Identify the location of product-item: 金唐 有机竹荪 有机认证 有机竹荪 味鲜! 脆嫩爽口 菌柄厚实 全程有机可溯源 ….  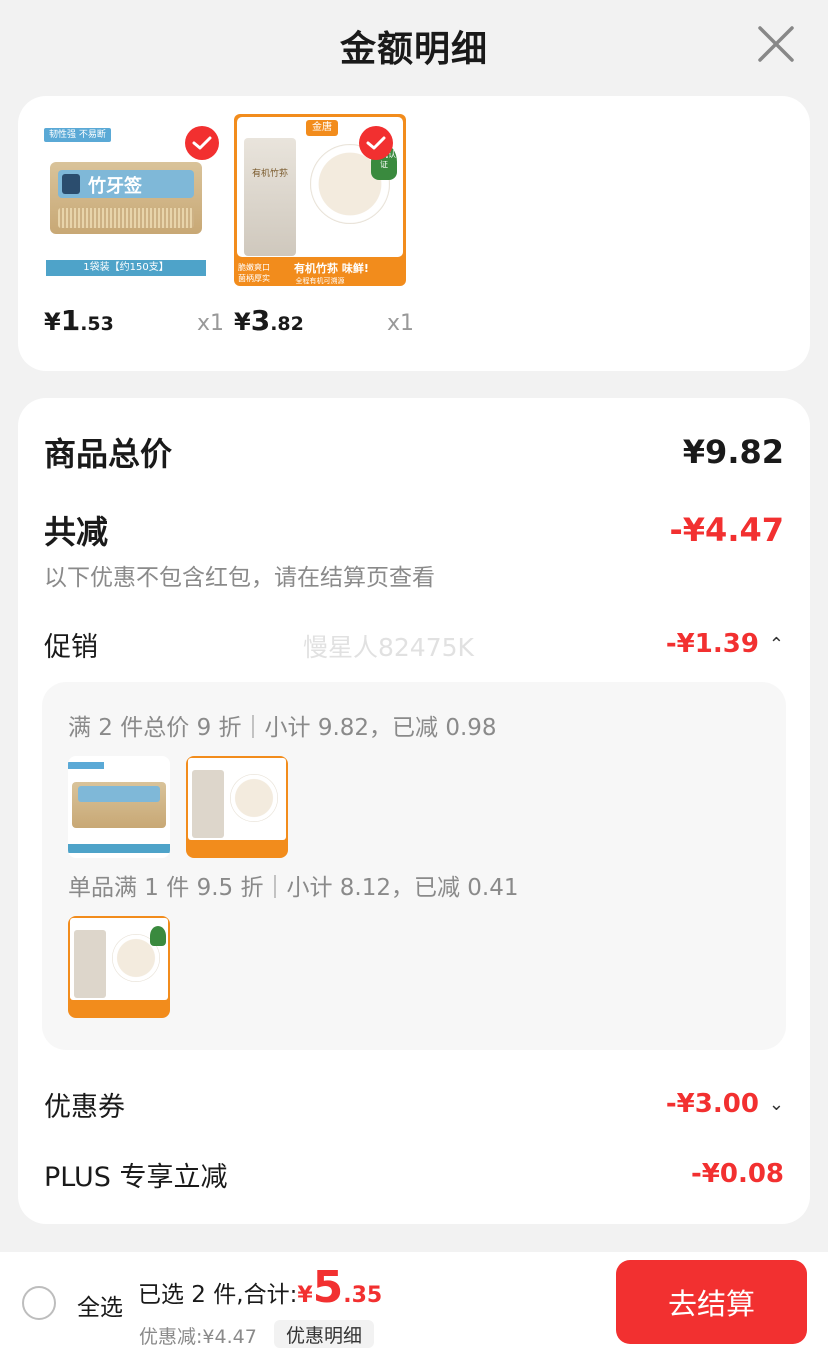
(324, 225).